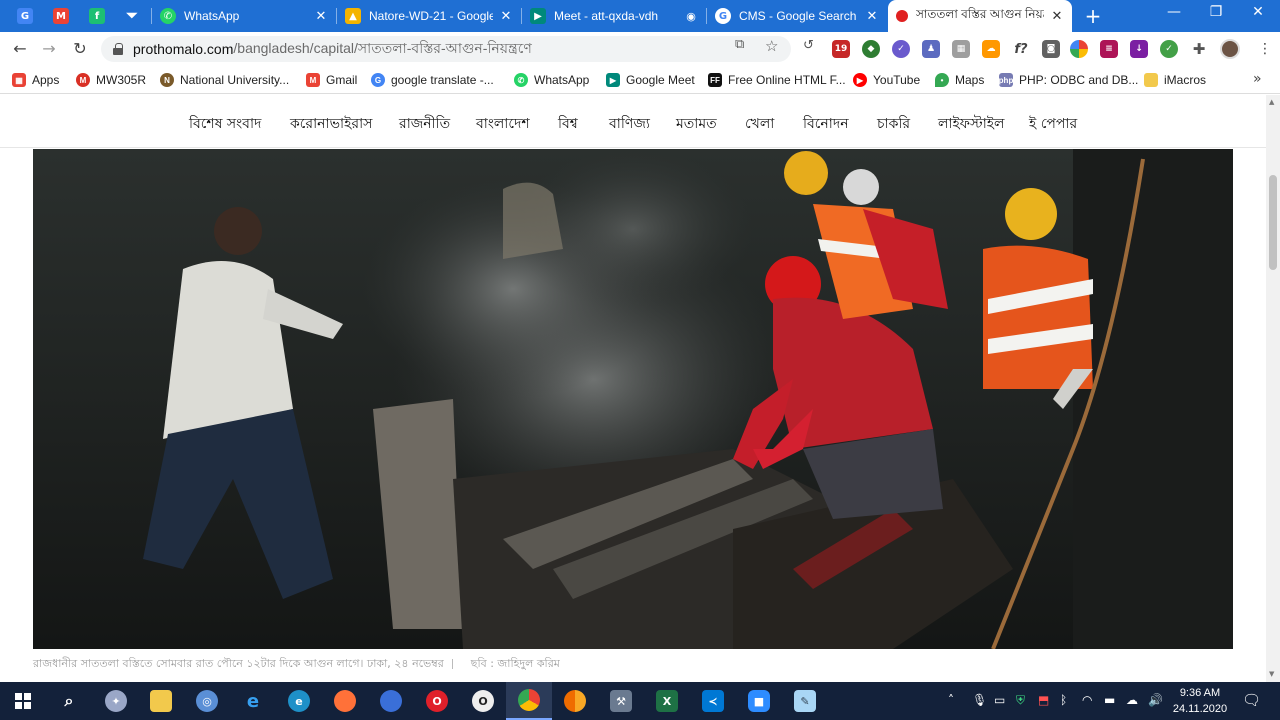 The height and width of the screenshot is (720, 1280). What do you see at coordinates (1053, 124) in the screenshot?
I see `nav-link-epaper: ই পেপার` at bounding box center [1053, 124].